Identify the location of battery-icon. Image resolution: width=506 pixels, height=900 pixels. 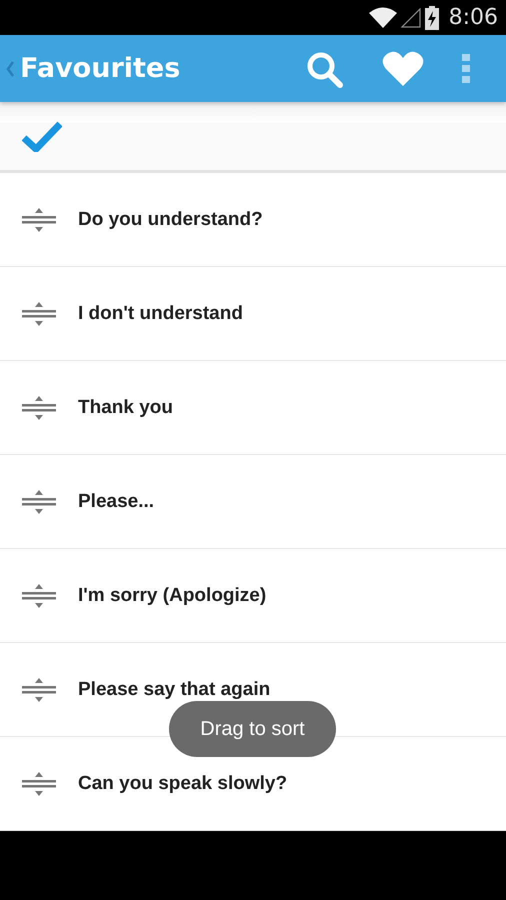
(431, 18).